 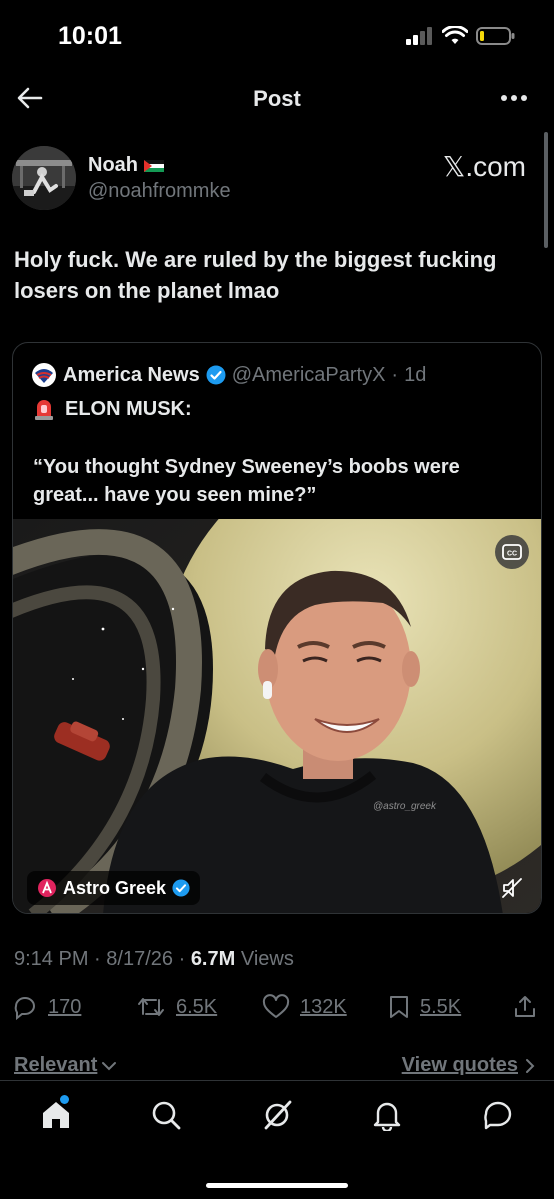 I want to click on views-label: Views, so click(x=267, y=959).